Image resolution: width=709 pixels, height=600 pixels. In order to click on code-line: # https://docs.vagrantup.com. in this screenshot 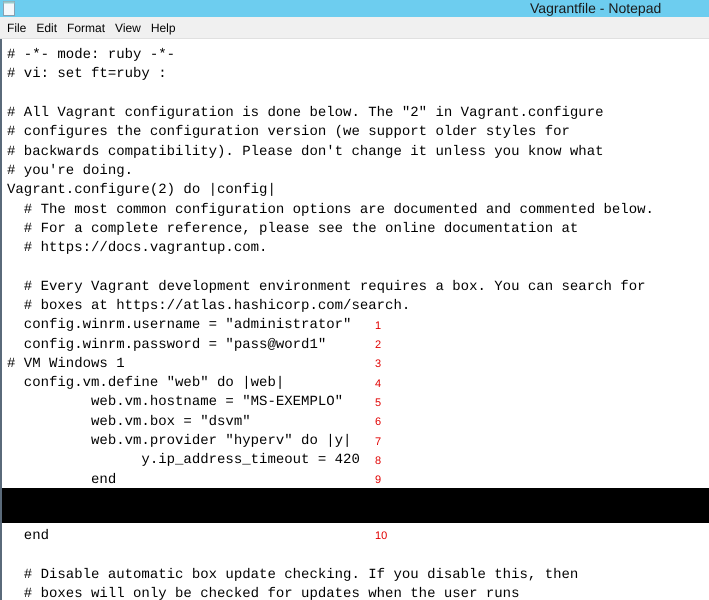, I will do `click(145, 248)`.